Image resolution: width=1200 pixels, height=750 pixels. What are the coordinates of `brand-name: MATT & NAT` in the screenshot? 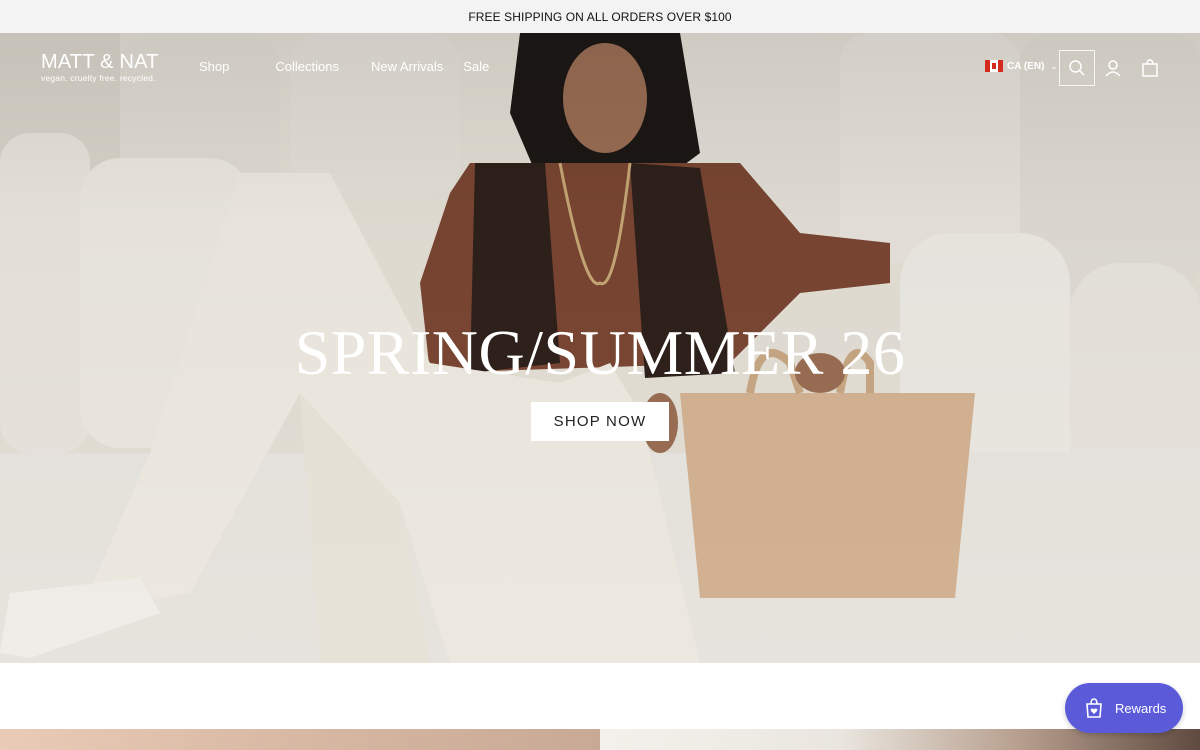 It's located at (100, 62).